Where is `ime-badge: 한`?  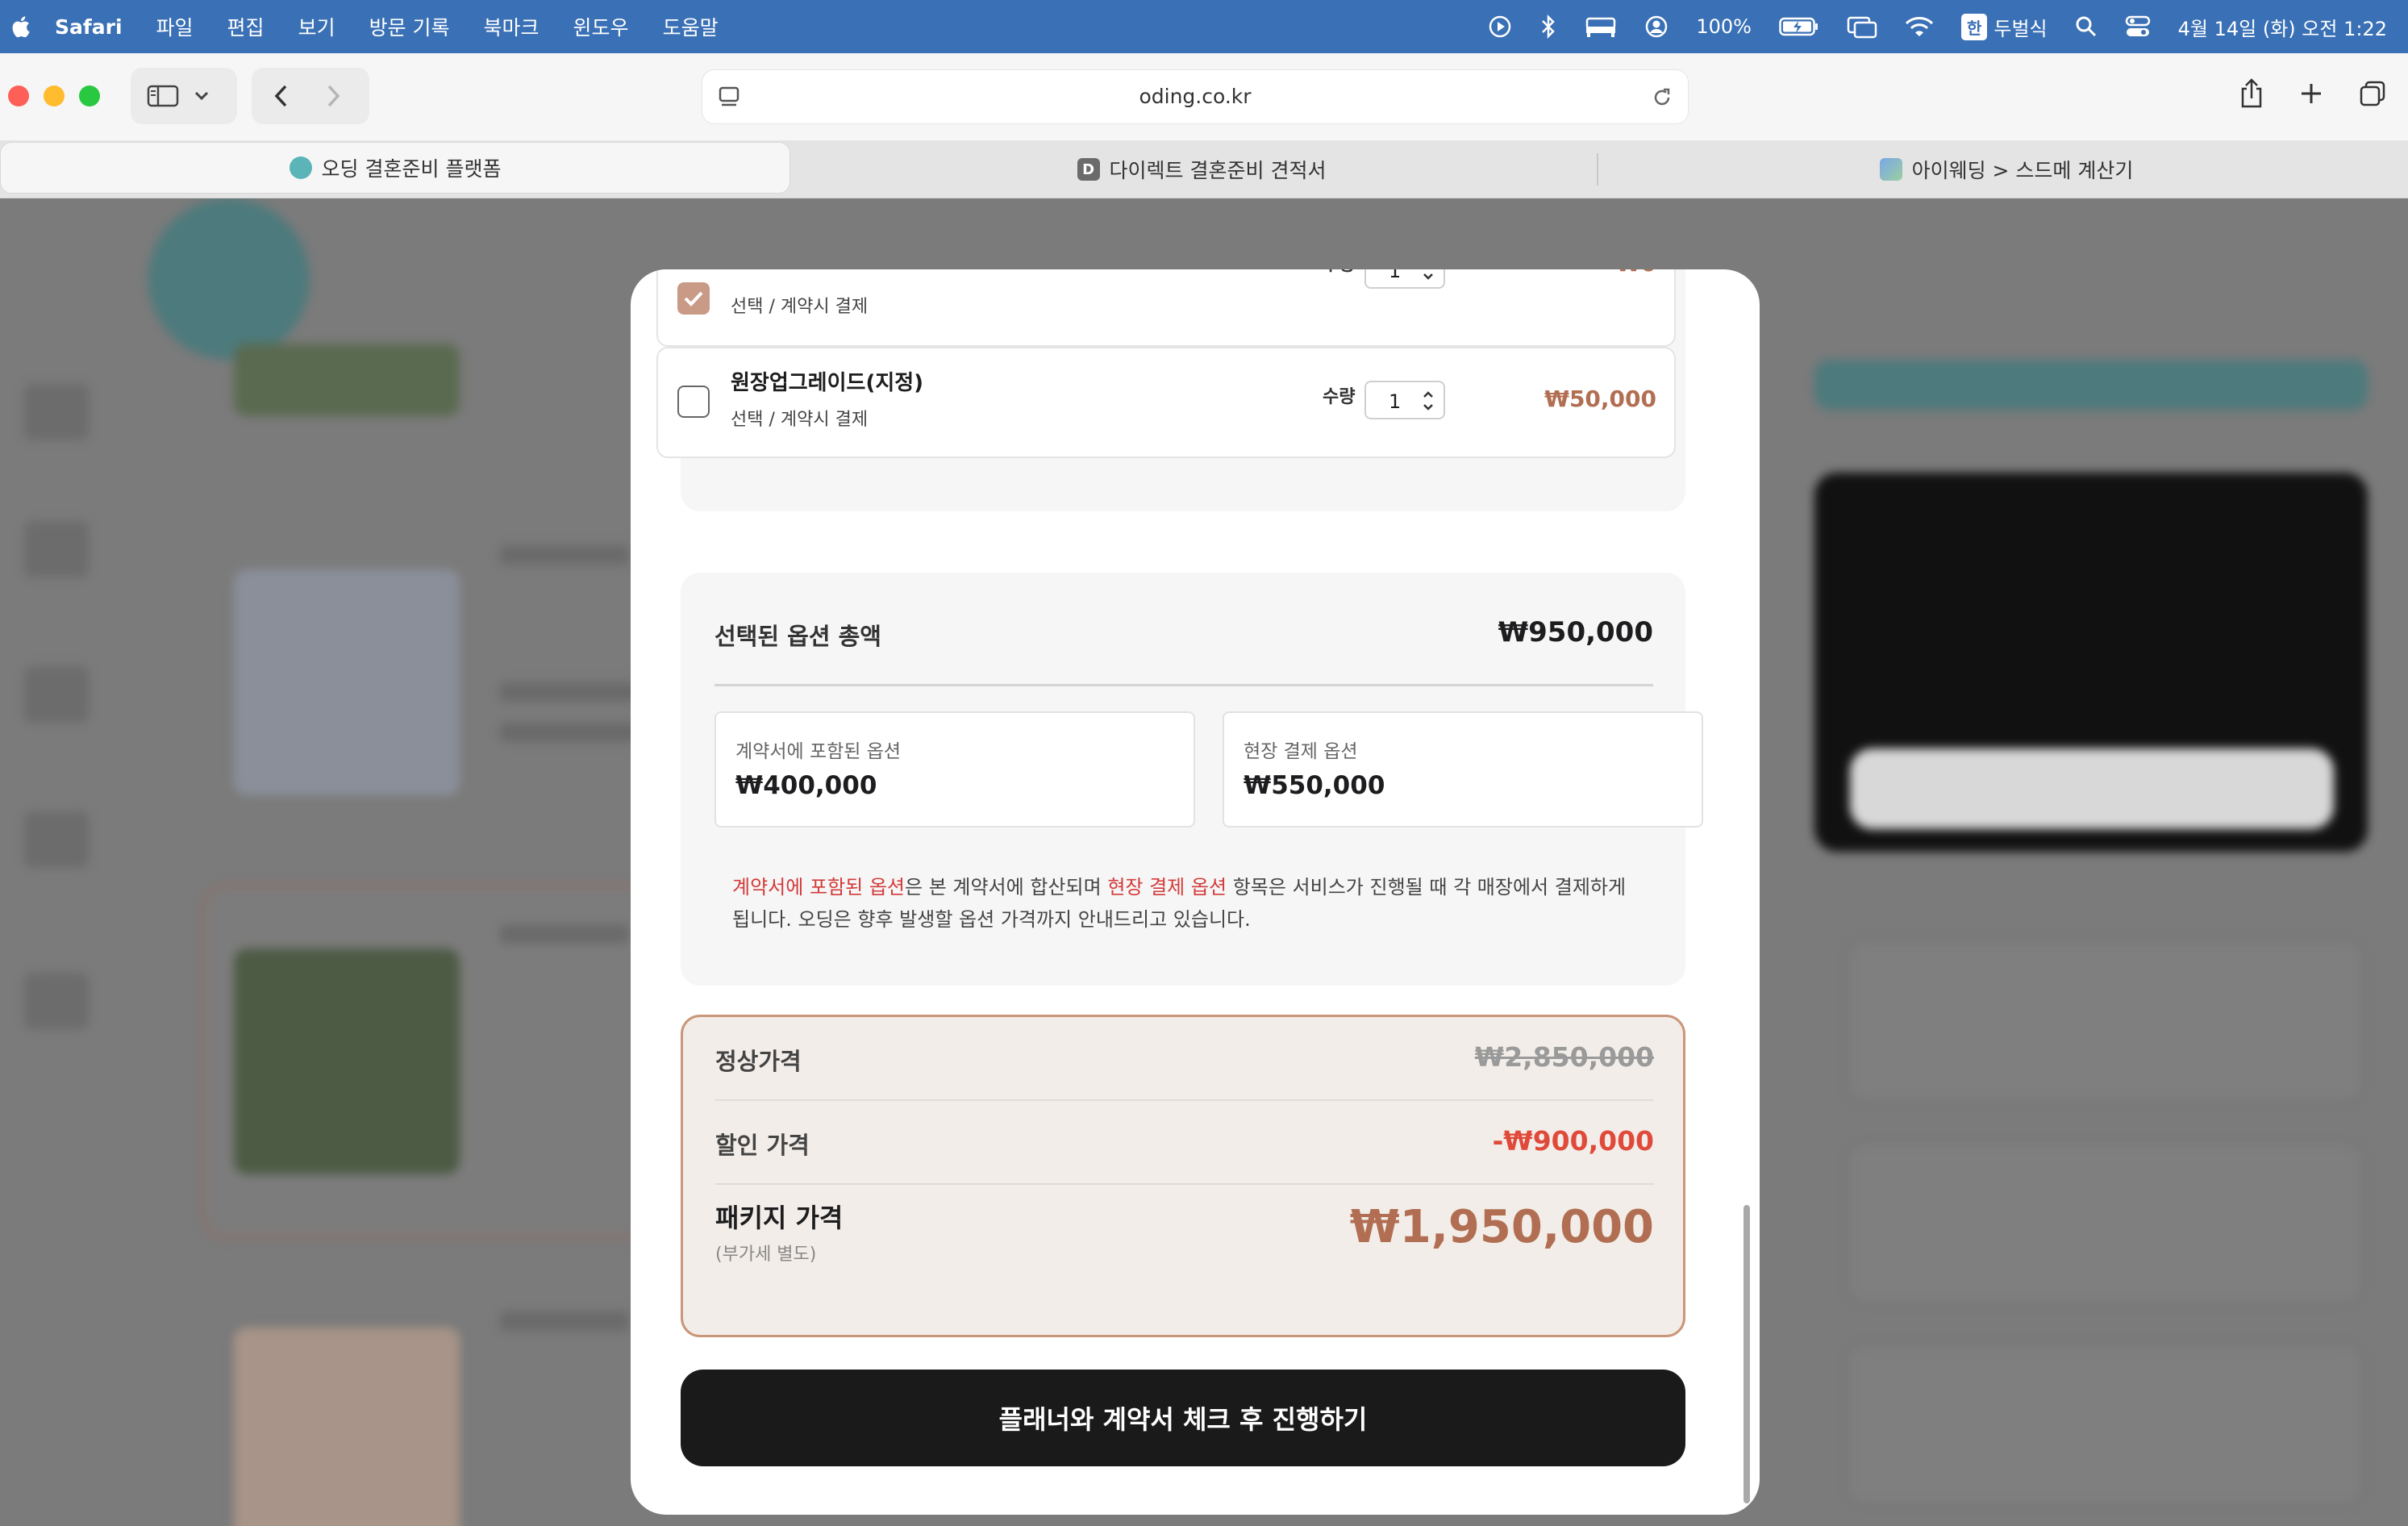 ime-badge: 한 is located at coordinates (1974, 26).